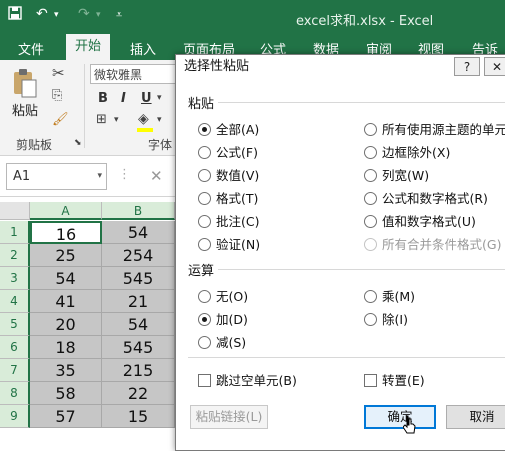 This screenshot has height=451, width=505. What do you see at coordinates (42, 14) in the screenshot?
I see `undo-icon: ↶` at bounding box center [42, 14].